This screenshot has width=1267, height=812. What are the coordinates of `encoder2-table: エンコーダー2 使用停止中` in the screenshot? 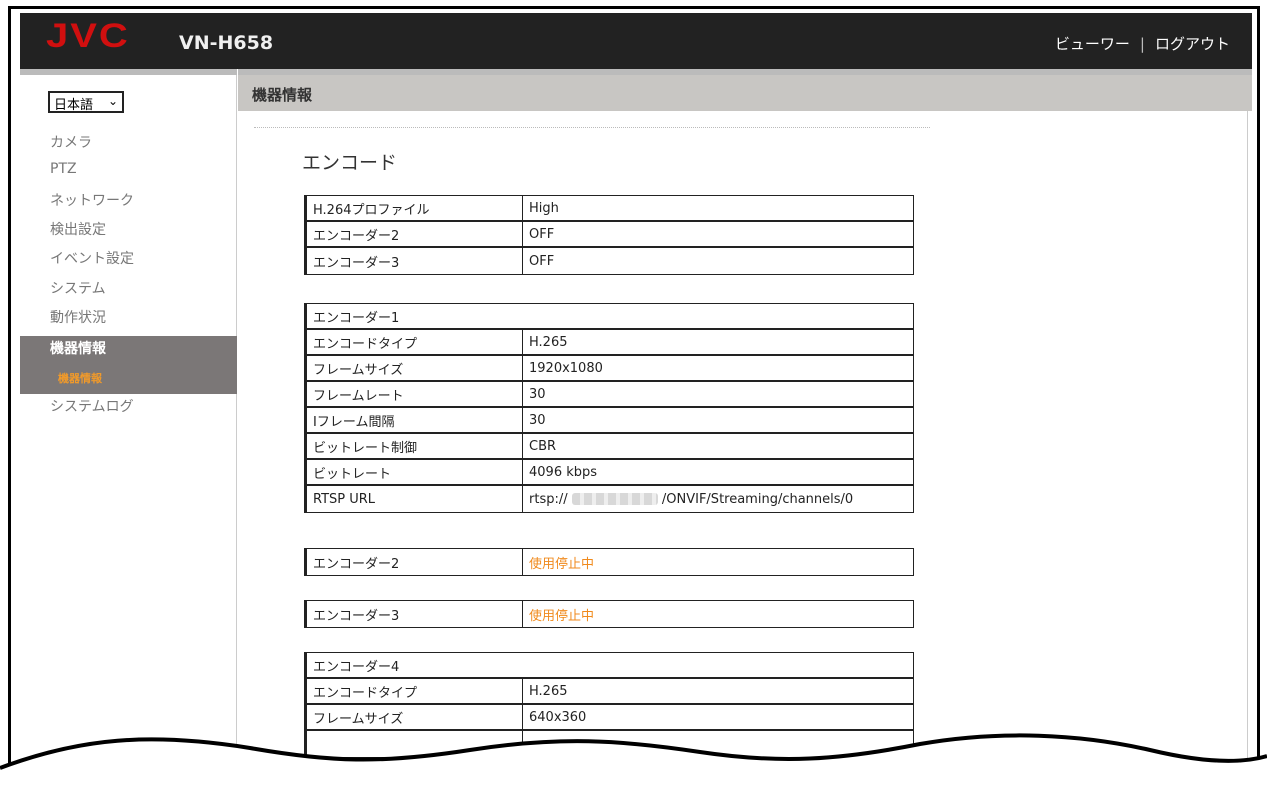 It's located at (609, 562).